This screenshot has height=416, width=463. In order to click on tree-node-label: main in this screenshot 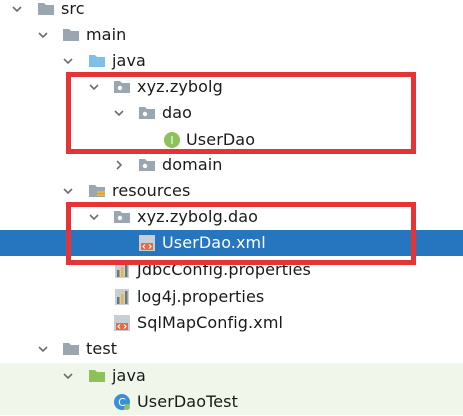, I will do `click(106, 34)`.